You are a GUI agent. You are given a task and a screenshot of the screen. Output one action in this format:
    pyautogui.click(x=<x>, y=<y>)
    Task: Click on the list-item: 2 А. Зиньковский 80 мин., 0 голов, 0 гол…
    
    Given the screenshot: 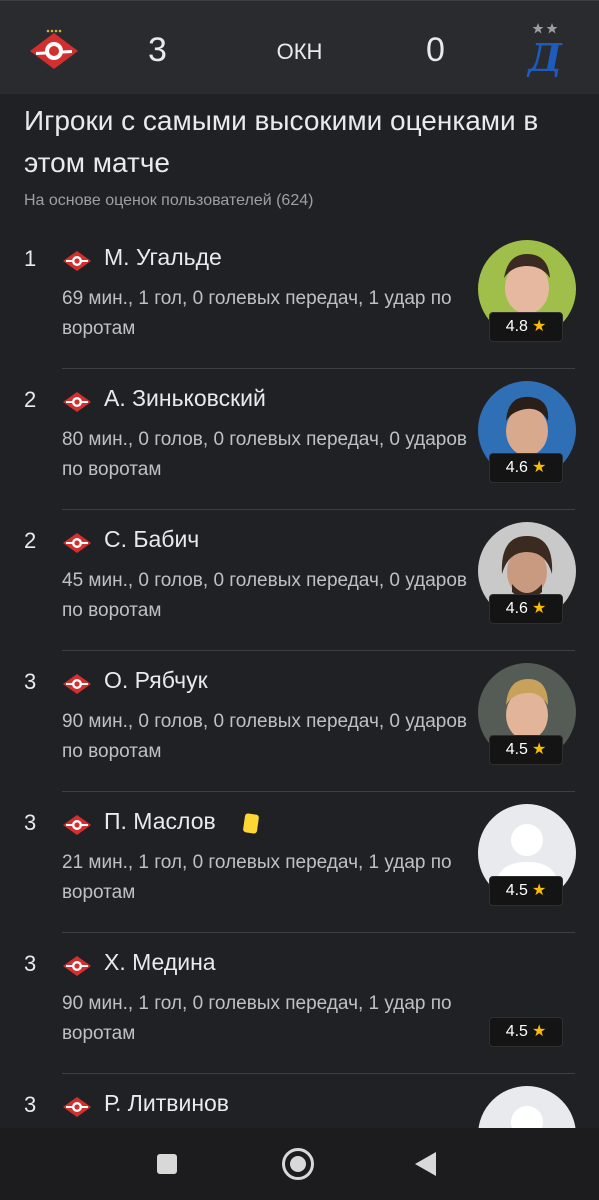 What is the action you would take?
    pyautogui.click(x=299, y=439)
    